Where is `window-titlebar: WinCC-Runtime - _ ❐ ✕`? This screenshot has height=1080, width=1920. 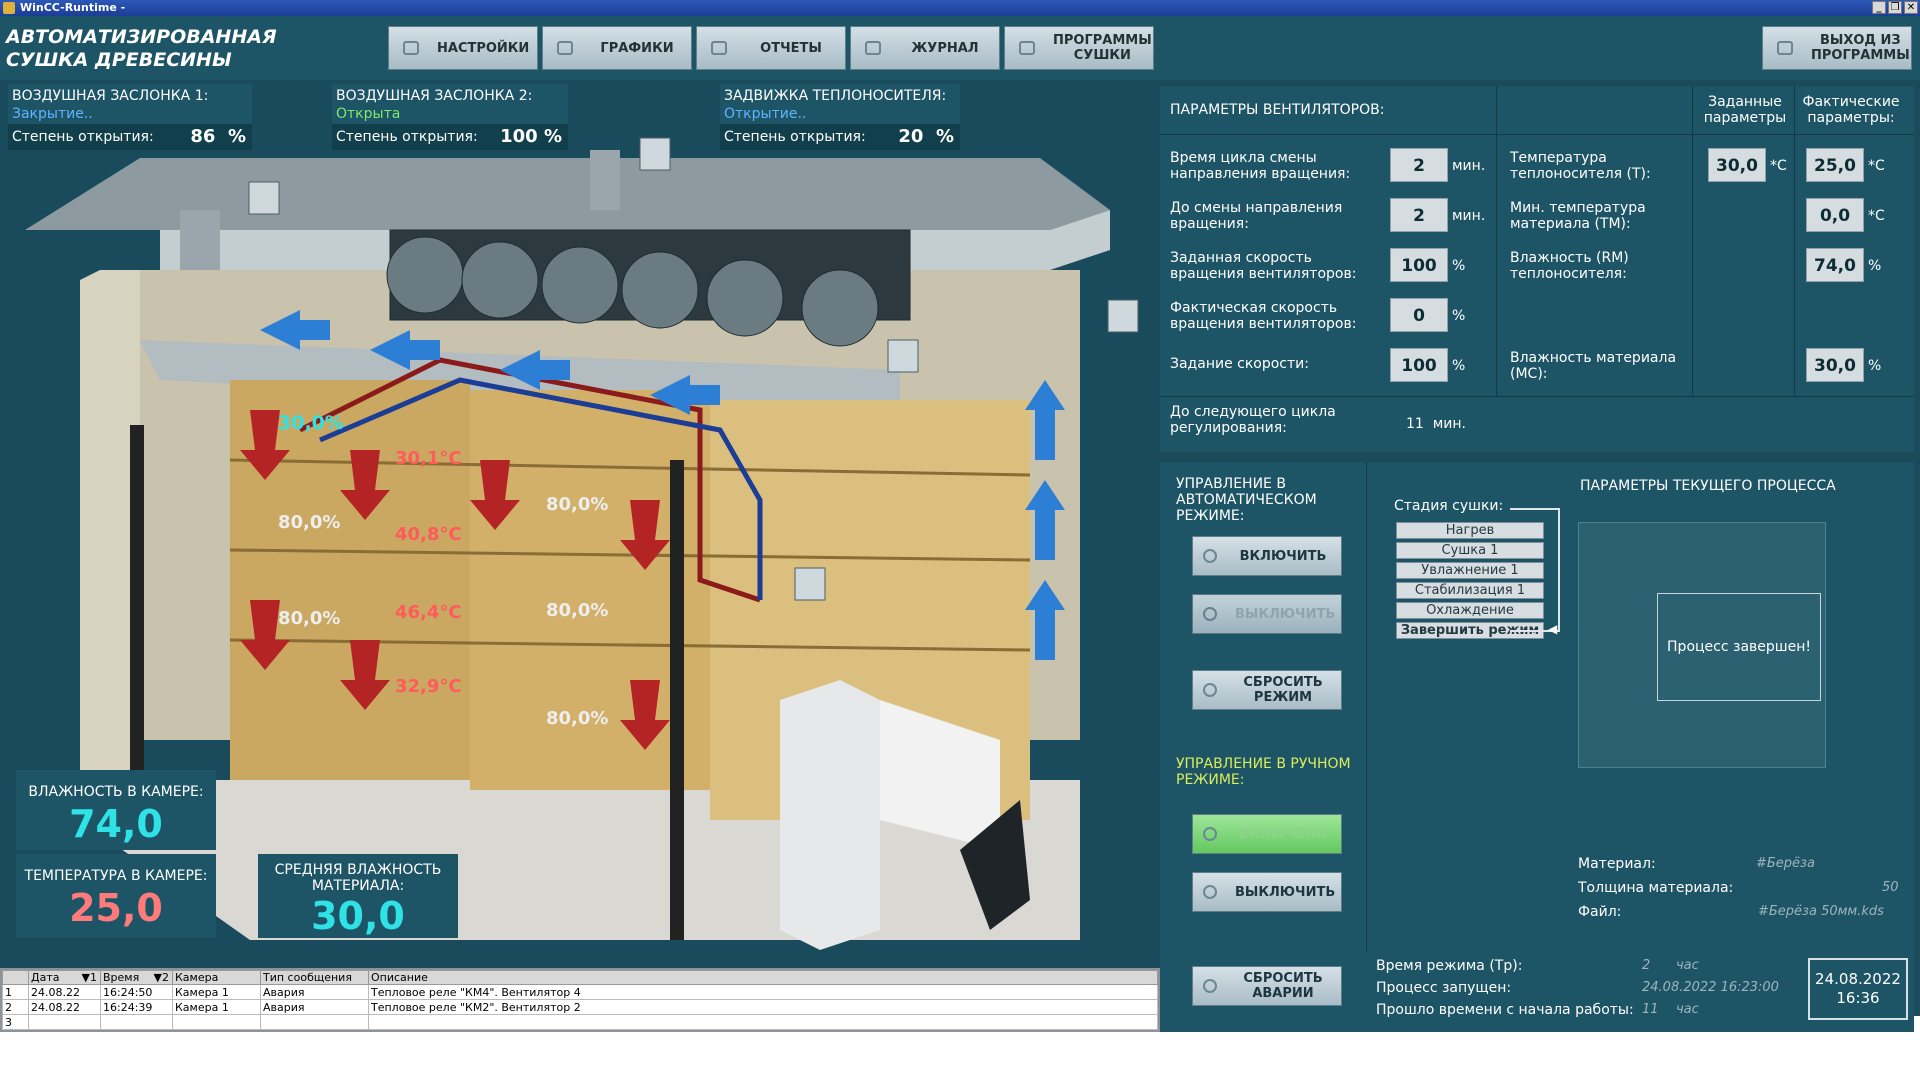 window-titlebar: WinCC-Runtime - _ ❐ ✕ is located at coordinates (960, 8).